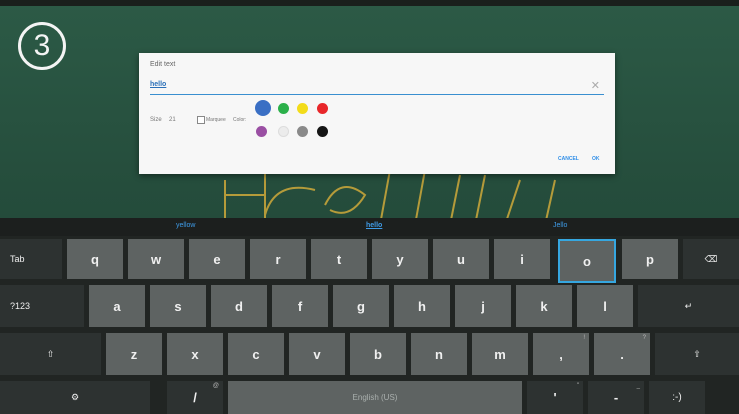 This screenshot has width=739, height=414. Describe the element at coordinates (560, 225) in the screenshot. I see `suggestion-jello: Jello` at that location.